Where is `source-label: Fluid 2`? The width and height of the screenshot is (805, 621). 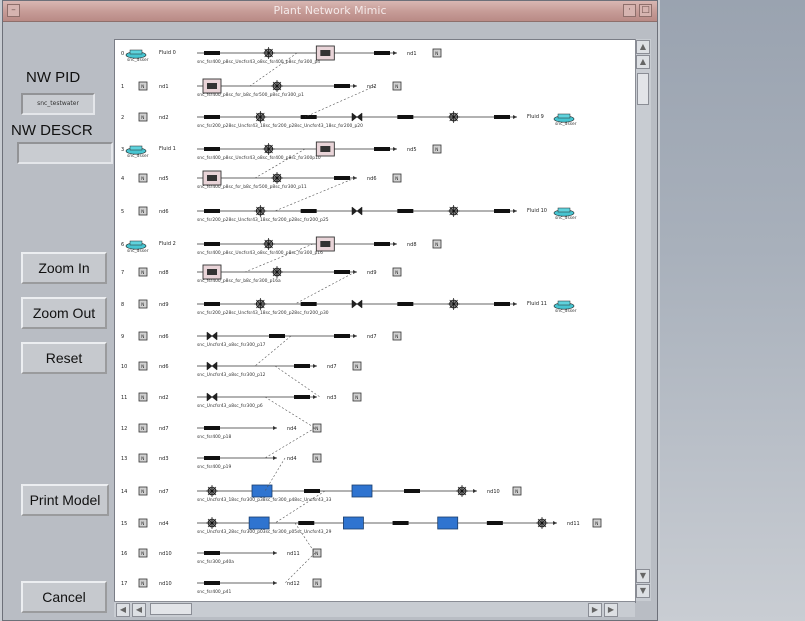 source-label: Fluid 2 is located at coordinates (167, 244).